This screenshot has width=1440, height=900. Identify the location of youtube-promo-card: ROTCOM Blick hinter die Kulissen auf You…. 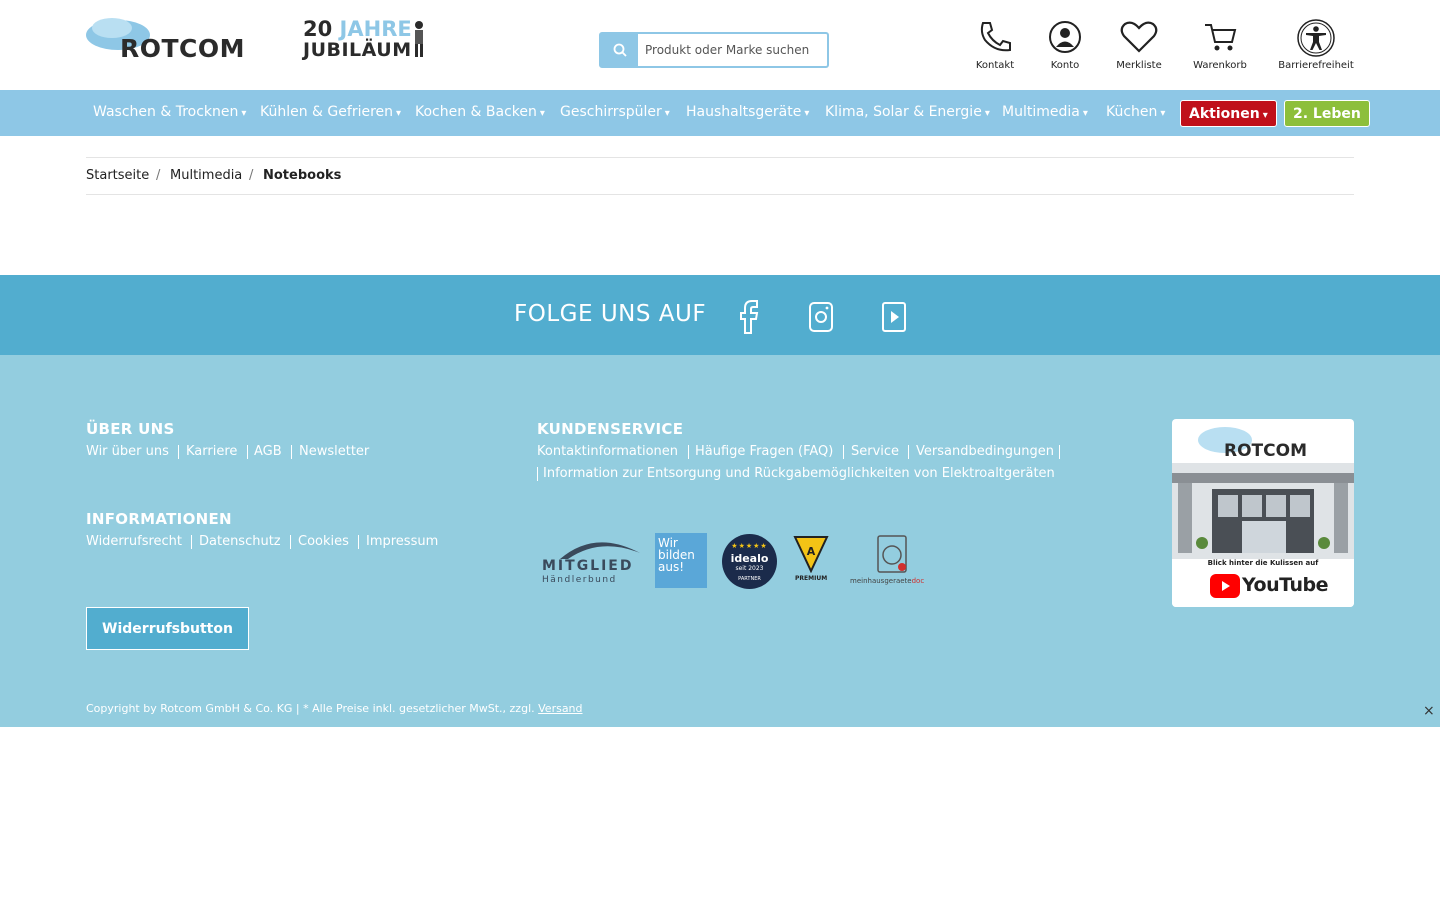
(1263, 513).